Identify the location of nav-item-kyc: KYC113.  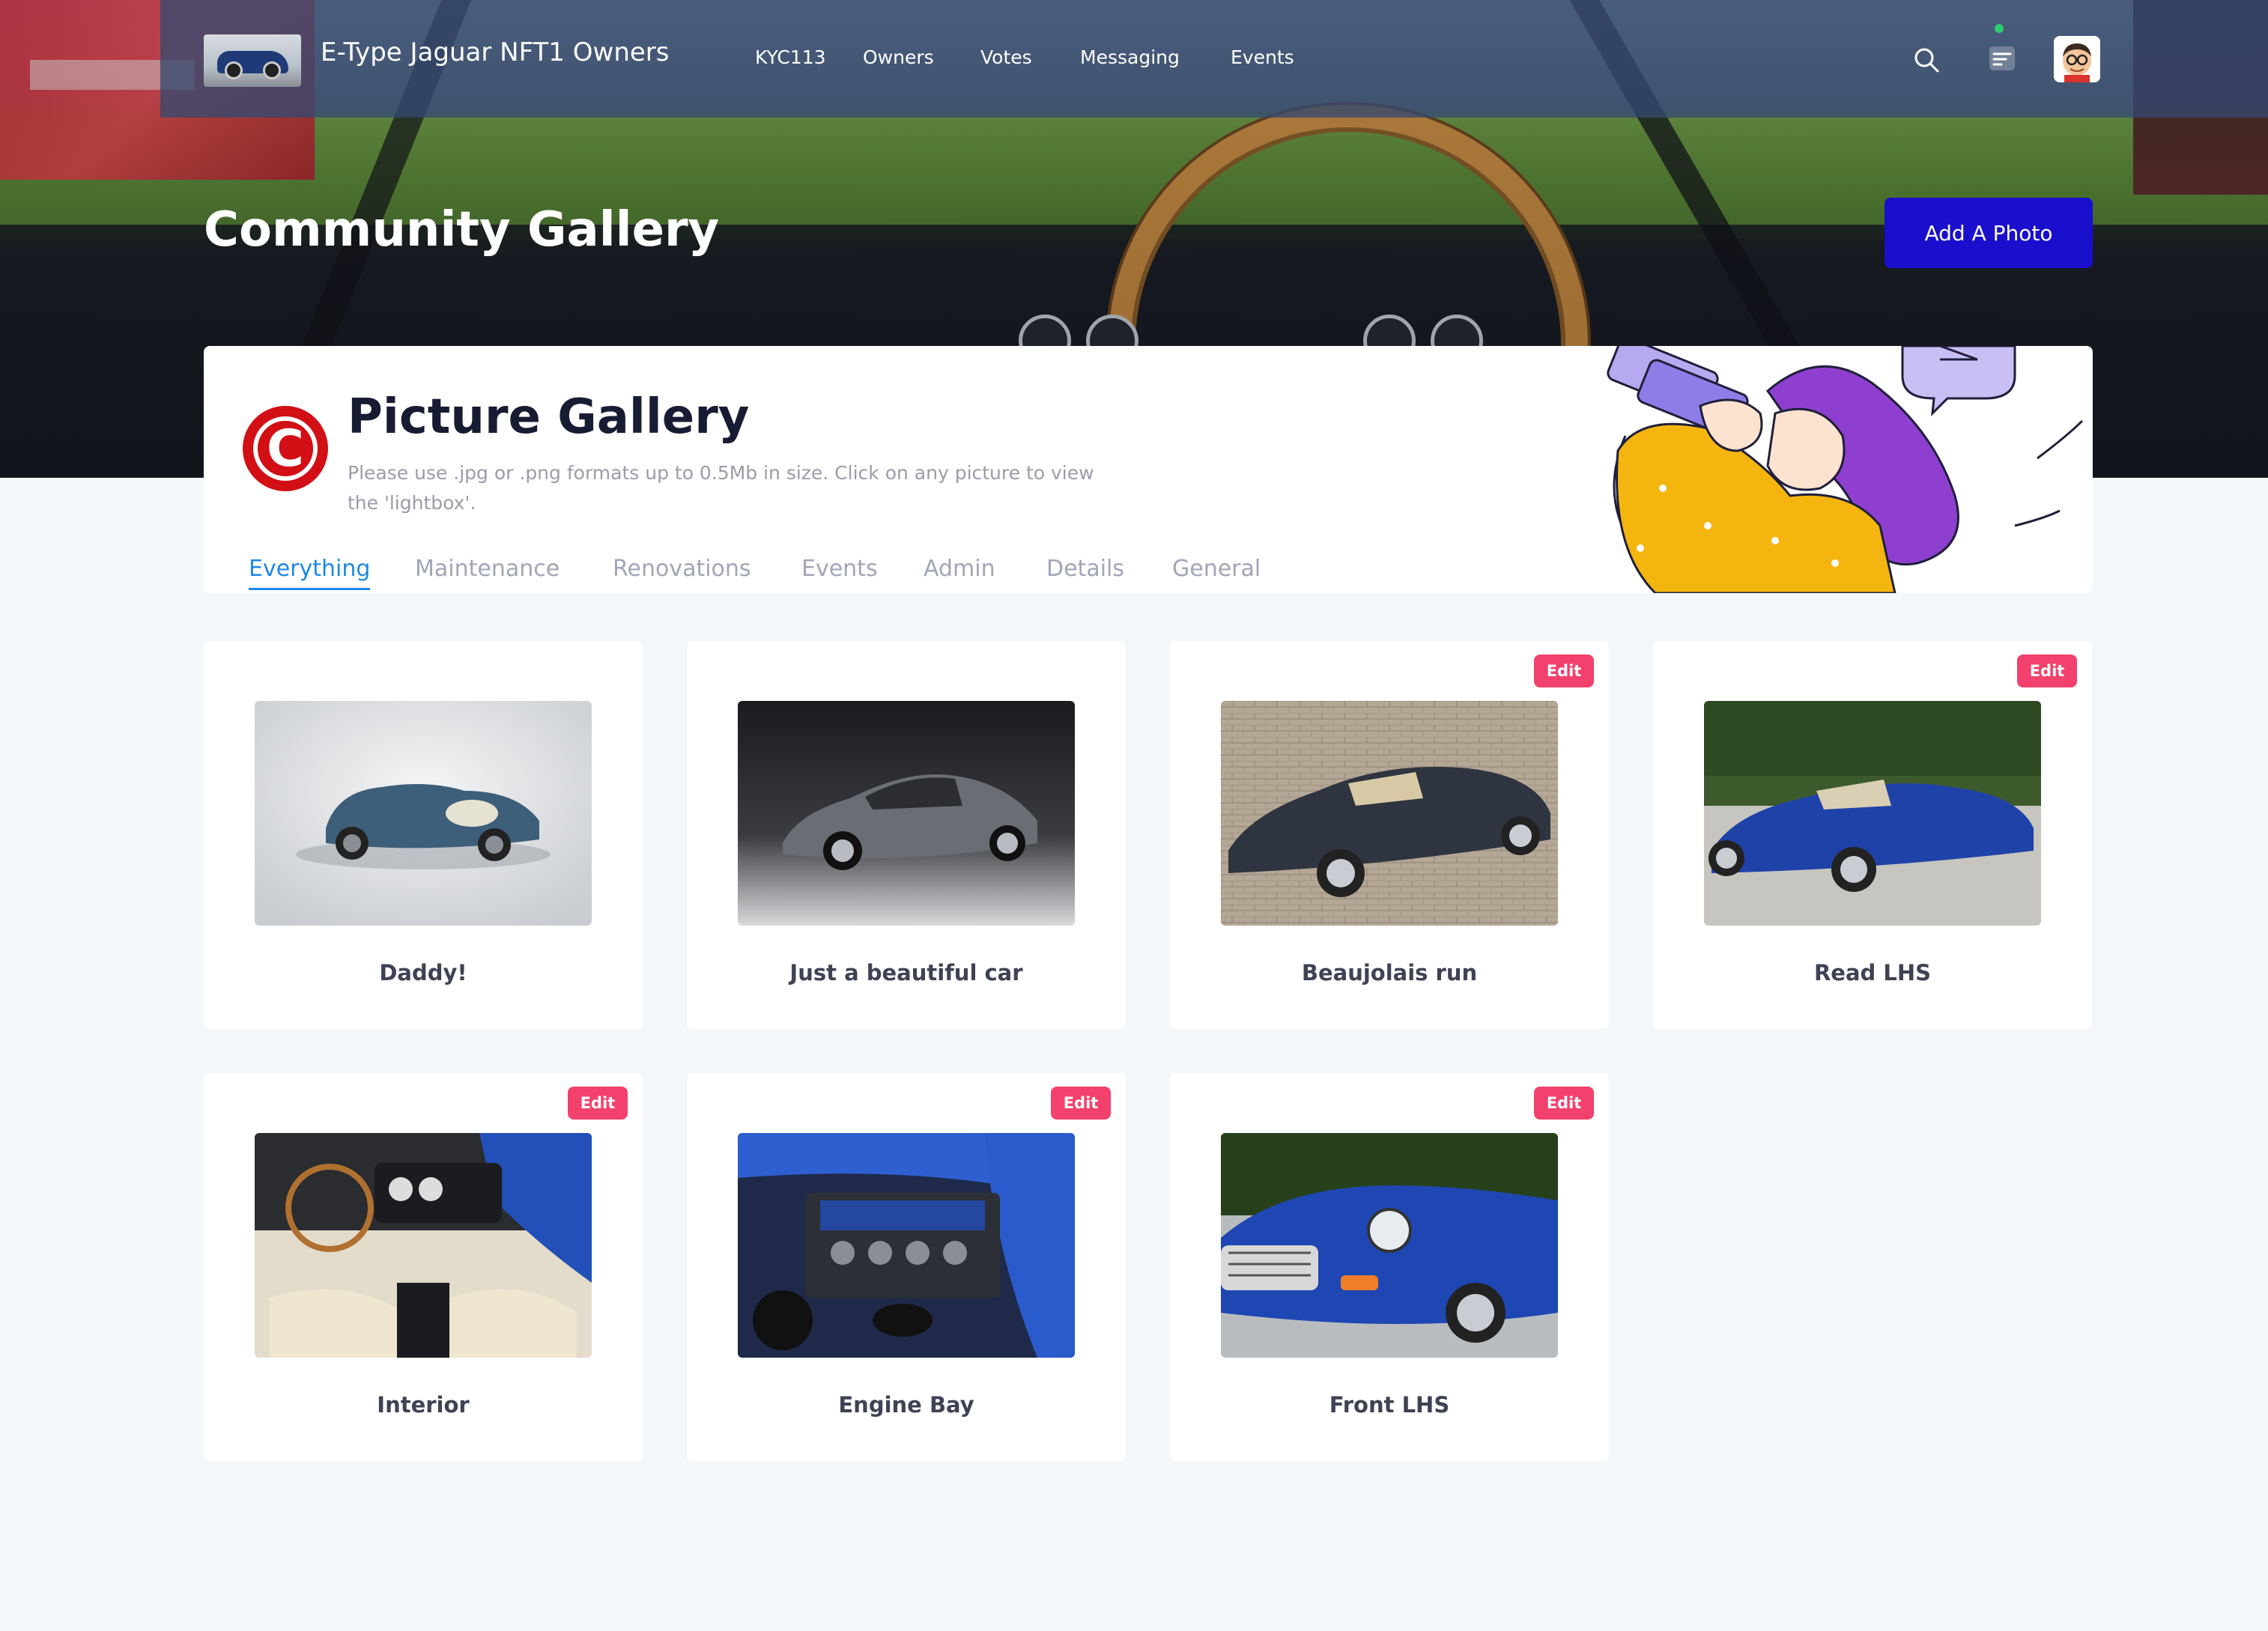
(791, 57).